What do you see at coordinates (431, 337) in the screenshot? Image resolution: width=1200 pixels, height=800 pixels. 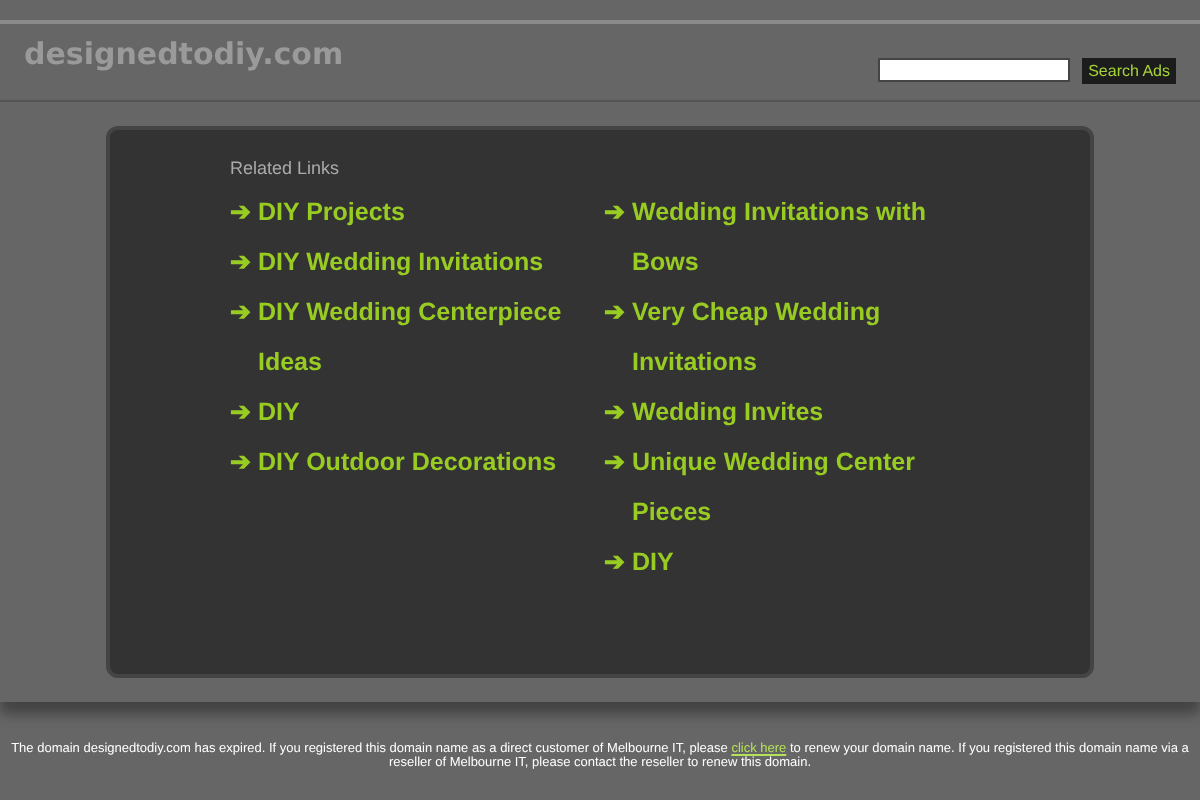 I see `related-link: DIY Wedding Centerpiece Ideas` at bounding box center [431, 337].